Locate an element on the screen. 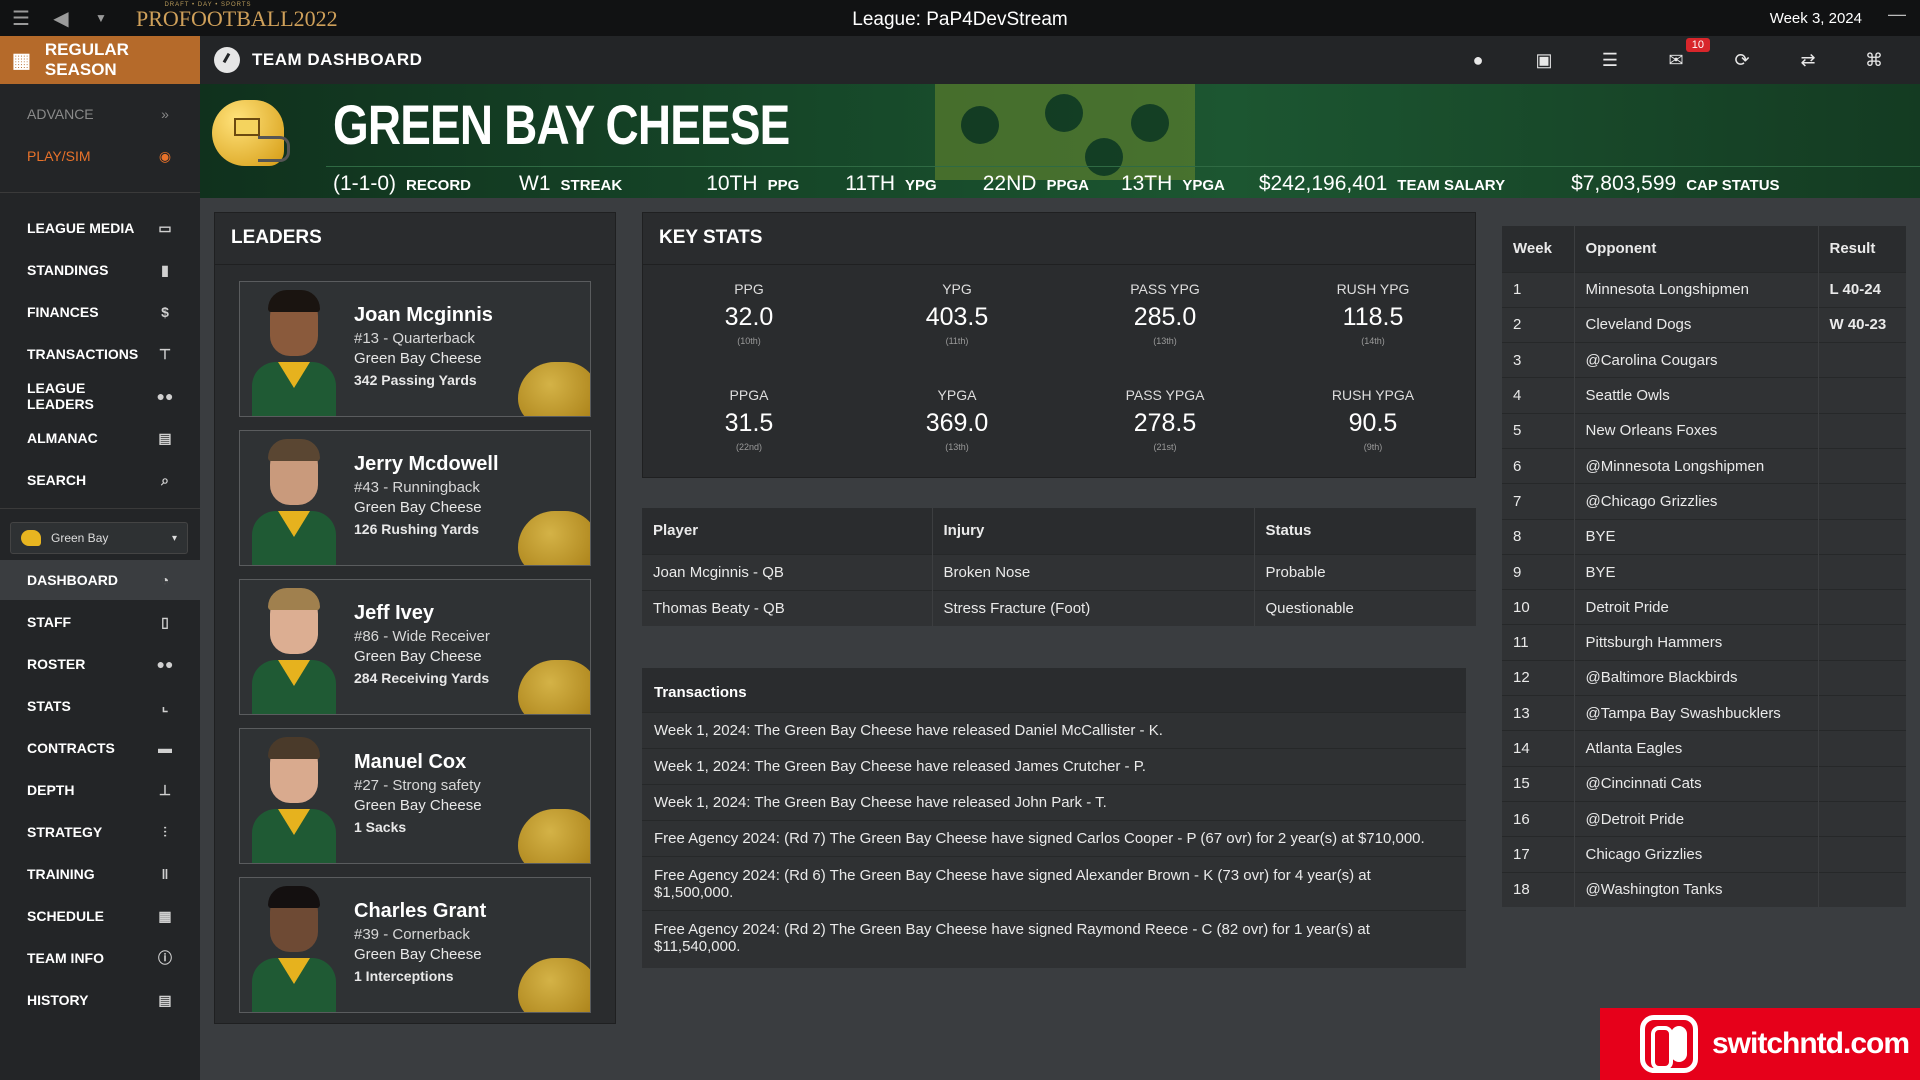  key-stat-value: 32.0 is located at coordinates (749, 317).